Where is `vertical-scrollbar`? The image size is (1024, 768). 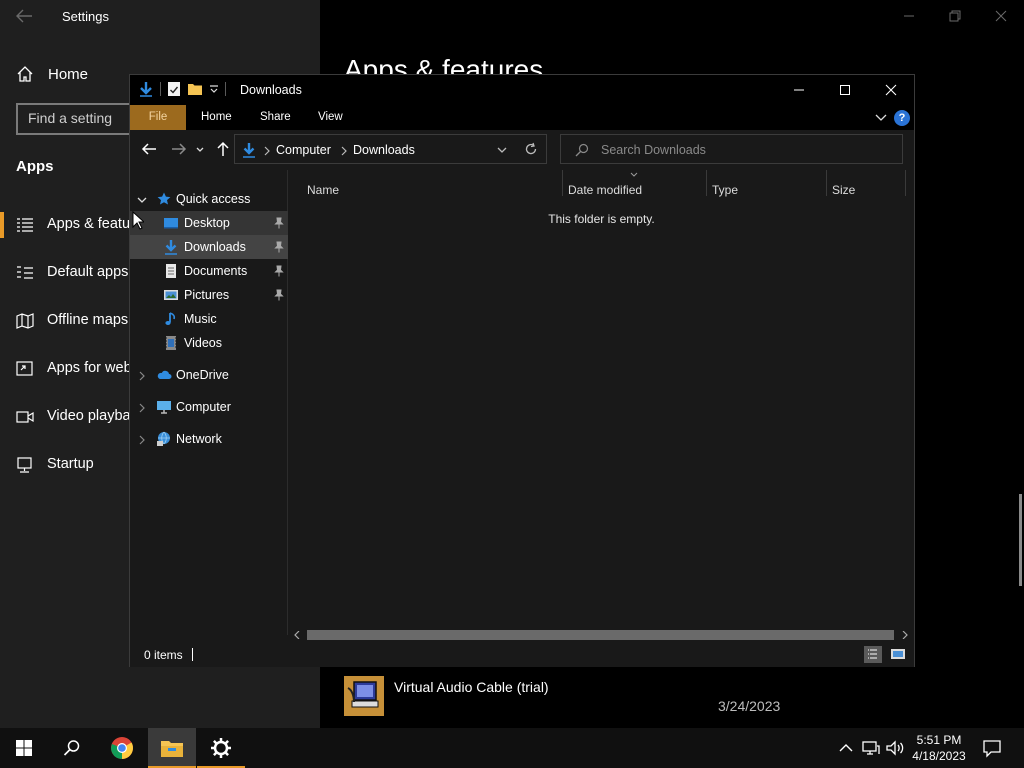 vertical-scrollbar is located at coordinates (1020, 540).